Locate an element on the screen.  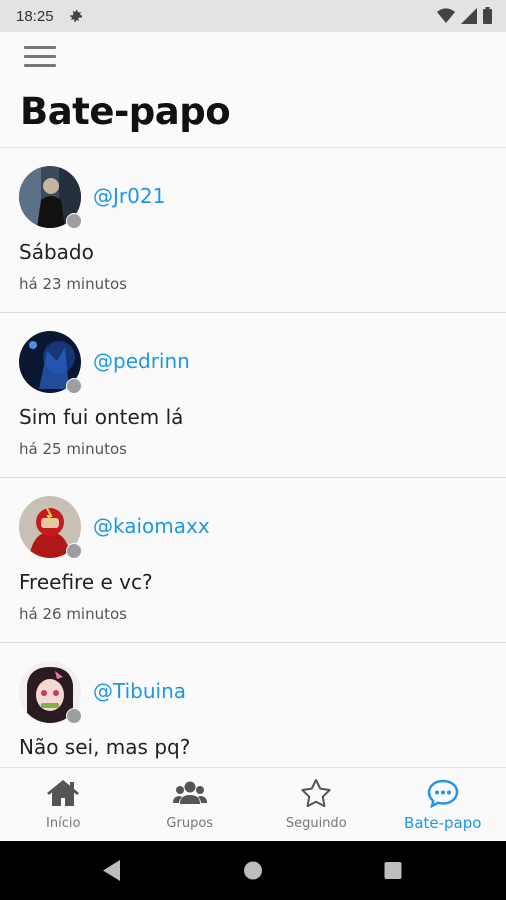
home-icon is located at coordinates (63, 793).